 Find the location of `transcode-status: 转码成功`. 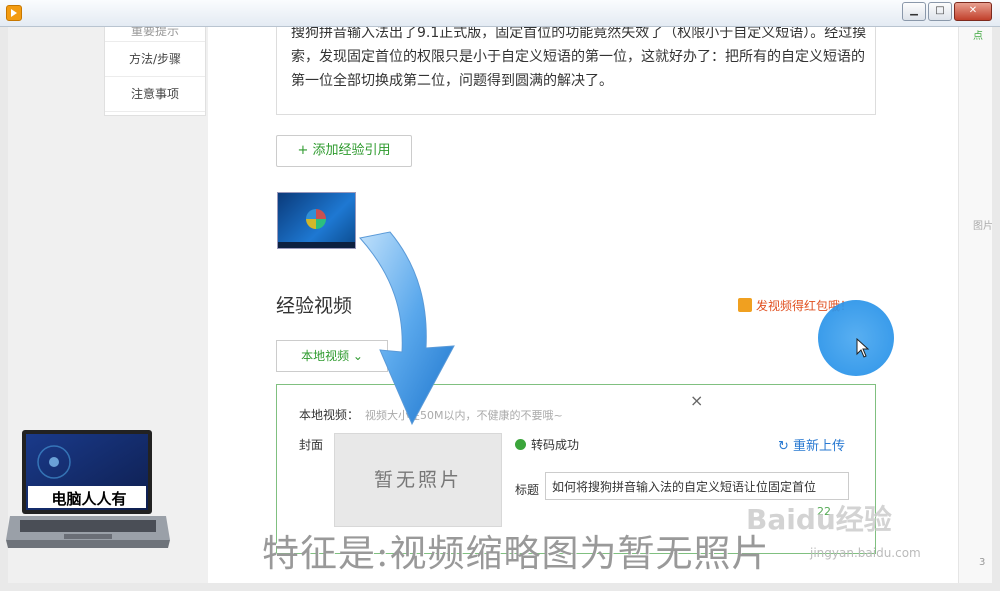

transcode-status: 转码成功 is located at coordinates (547, 444).